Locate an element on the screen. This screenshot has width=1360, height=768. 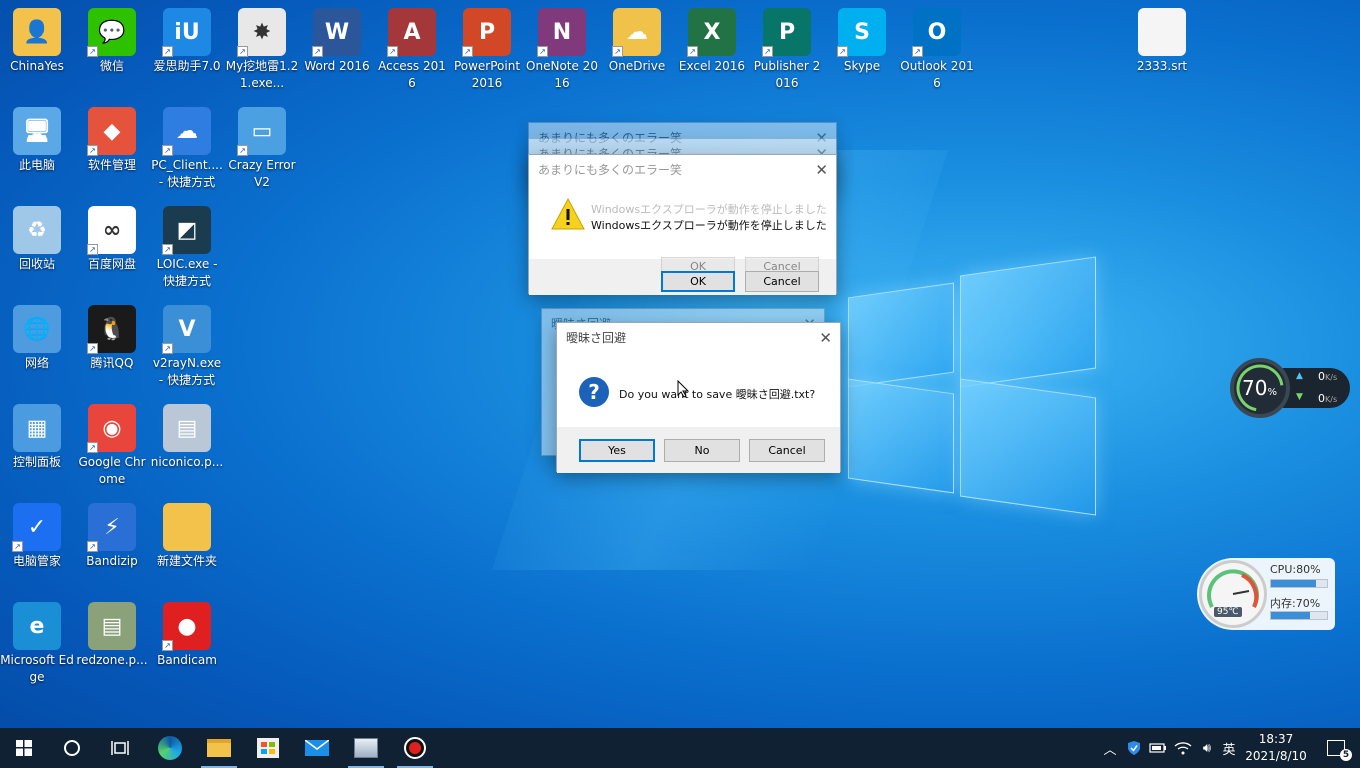
desktop-icon: V ↗ v2rayN.exe - 快捷方式 is located at coordinates (187, 347).